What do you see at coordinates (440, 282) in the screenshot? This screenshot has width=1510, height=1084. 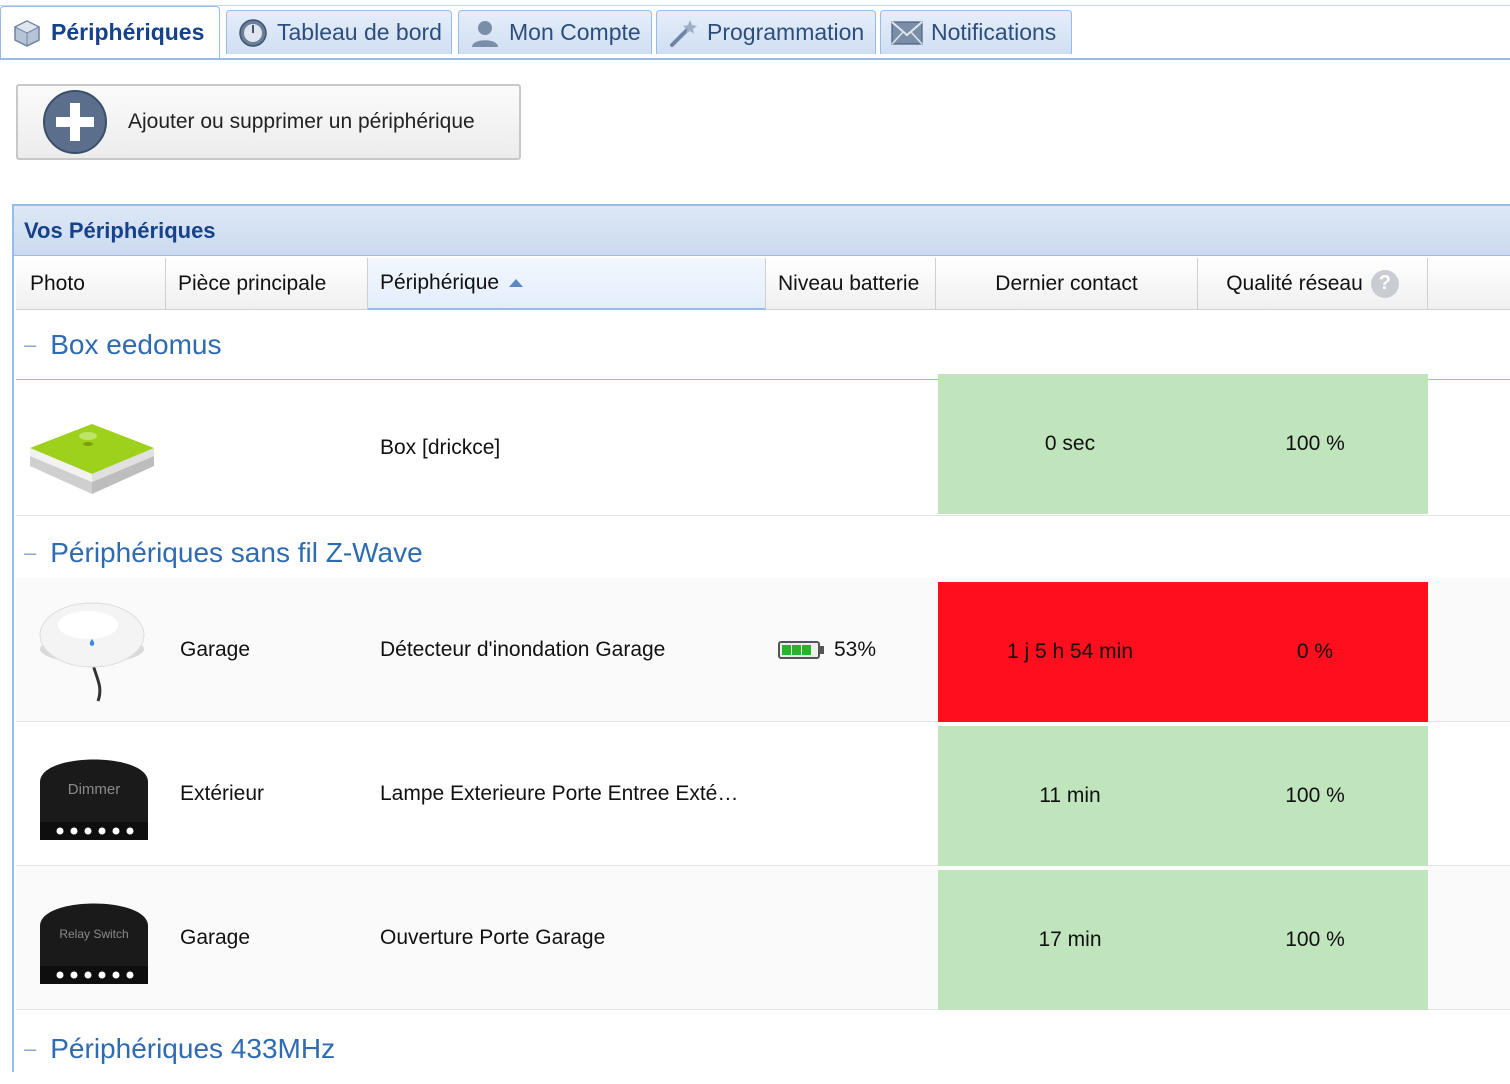 I see `column-label: Périphérique` at bounding box center [440, 282].